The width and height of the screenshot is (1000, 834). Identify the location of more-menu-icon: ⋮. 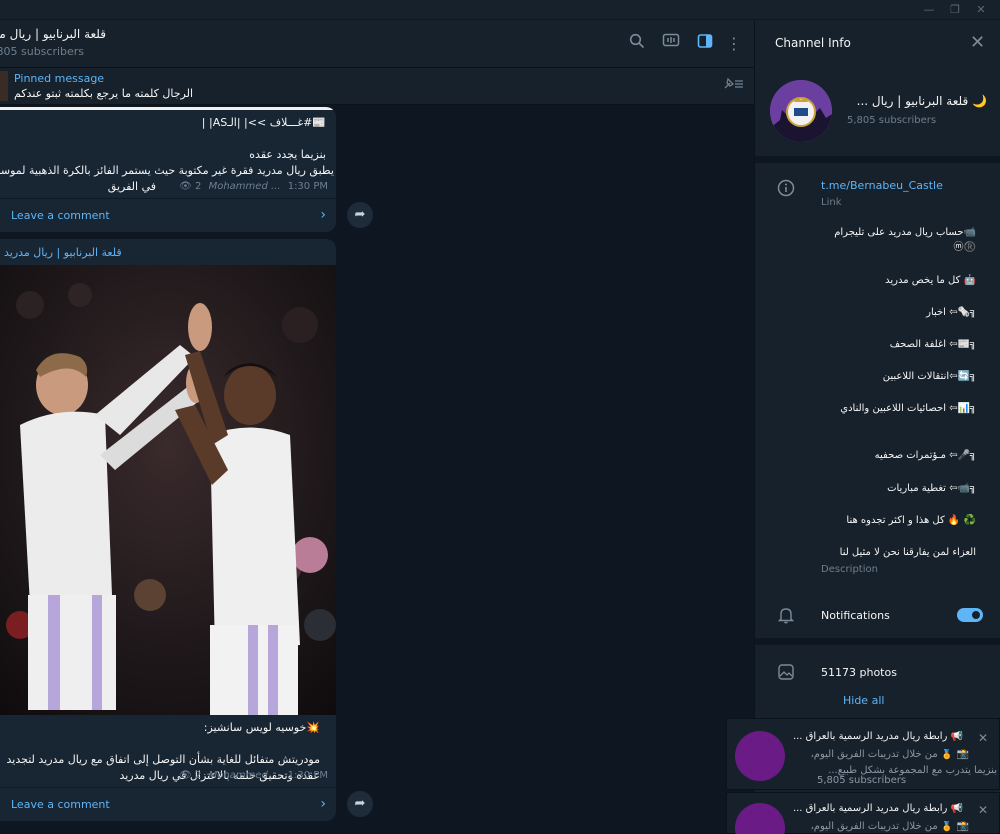
(734, 44).